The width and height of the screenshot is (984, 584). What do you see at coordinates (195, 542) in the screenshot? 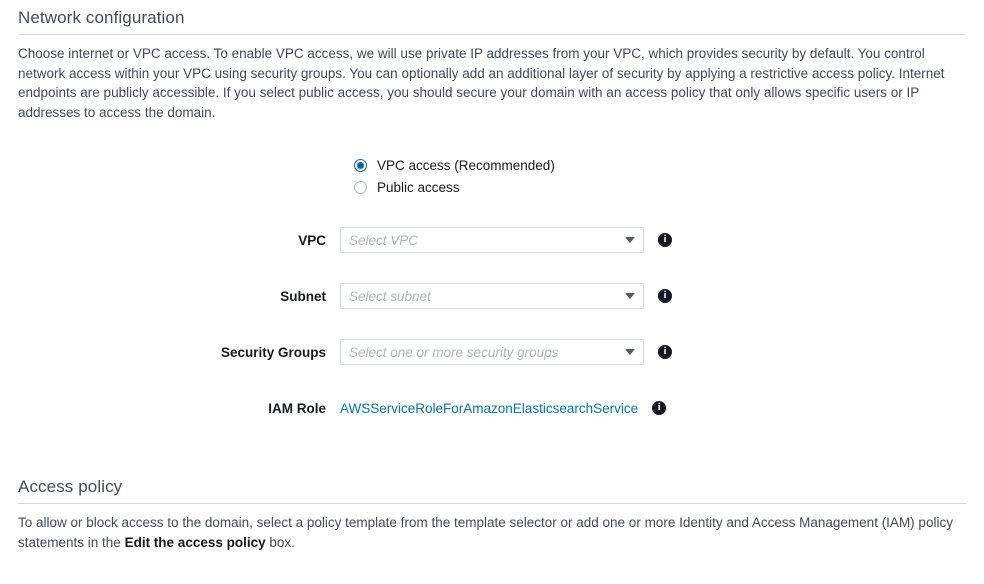
I see `access-policy-description-emphasis: Edit the access policy` at bounding box center [195, 542].